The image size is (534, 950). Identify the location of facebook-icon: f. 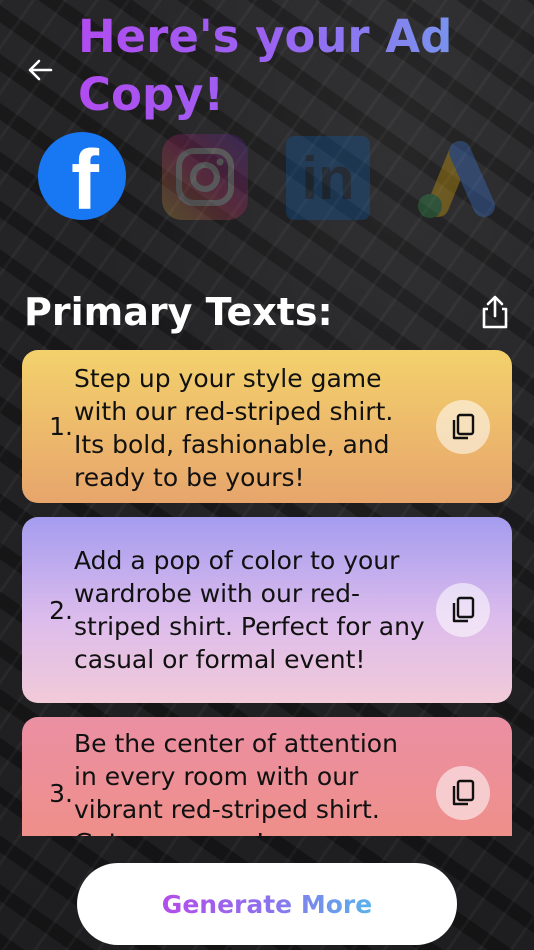
(85, 176).